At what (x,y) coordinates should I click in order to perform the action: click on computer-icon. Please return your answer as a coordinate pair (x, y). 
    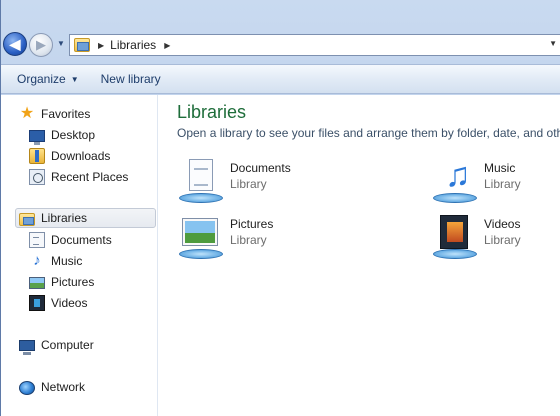
    Looking at the image, I should click on (27, 347).